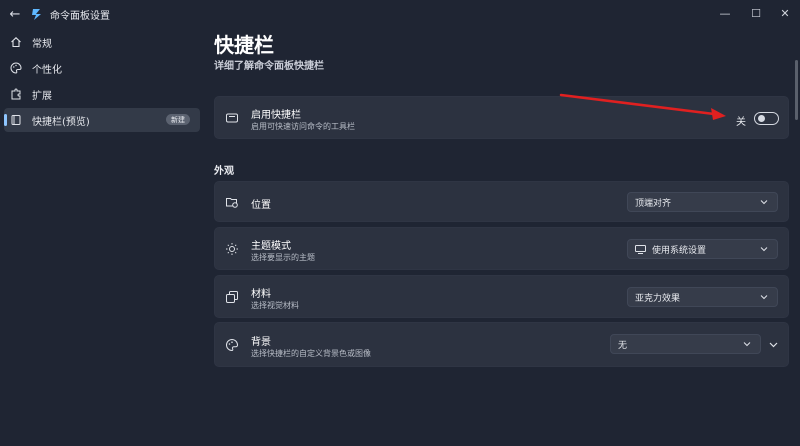 The width and height of the screenshot is (800, 446). I want to click on back-button: ←, so click(15, 14).